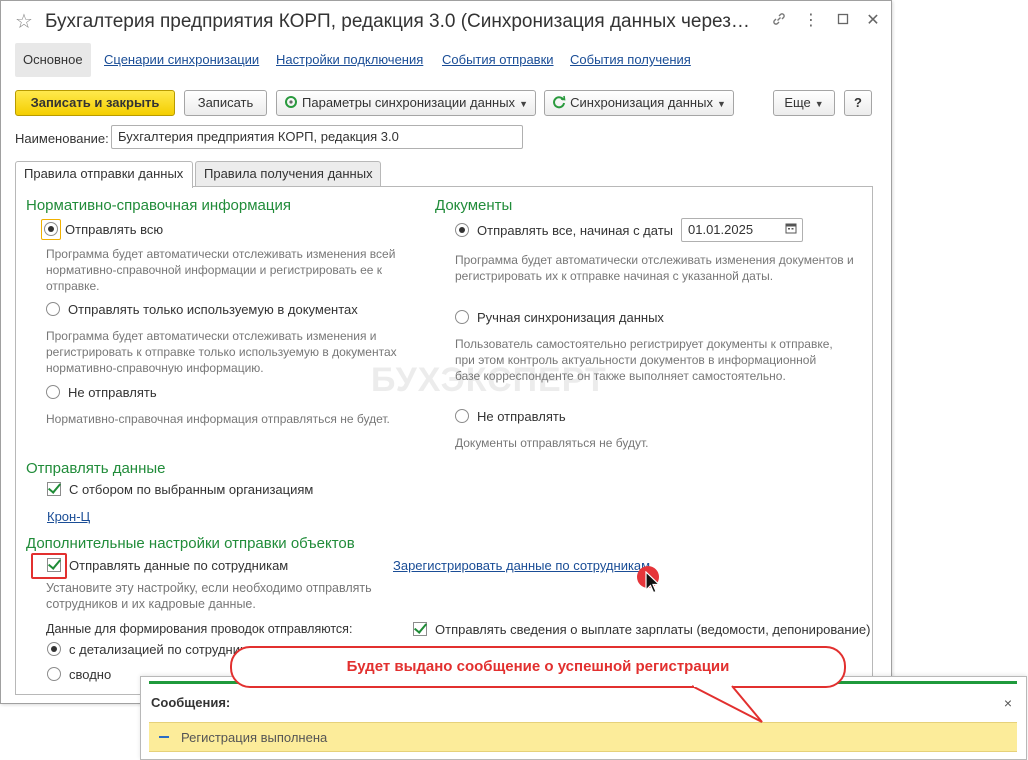 This screenshot has width=1028, height=760. Describe the element at coordinates (158, 205) in the screenshot. I see `nsi-heading: Нормативно-справочная информация` at that location.